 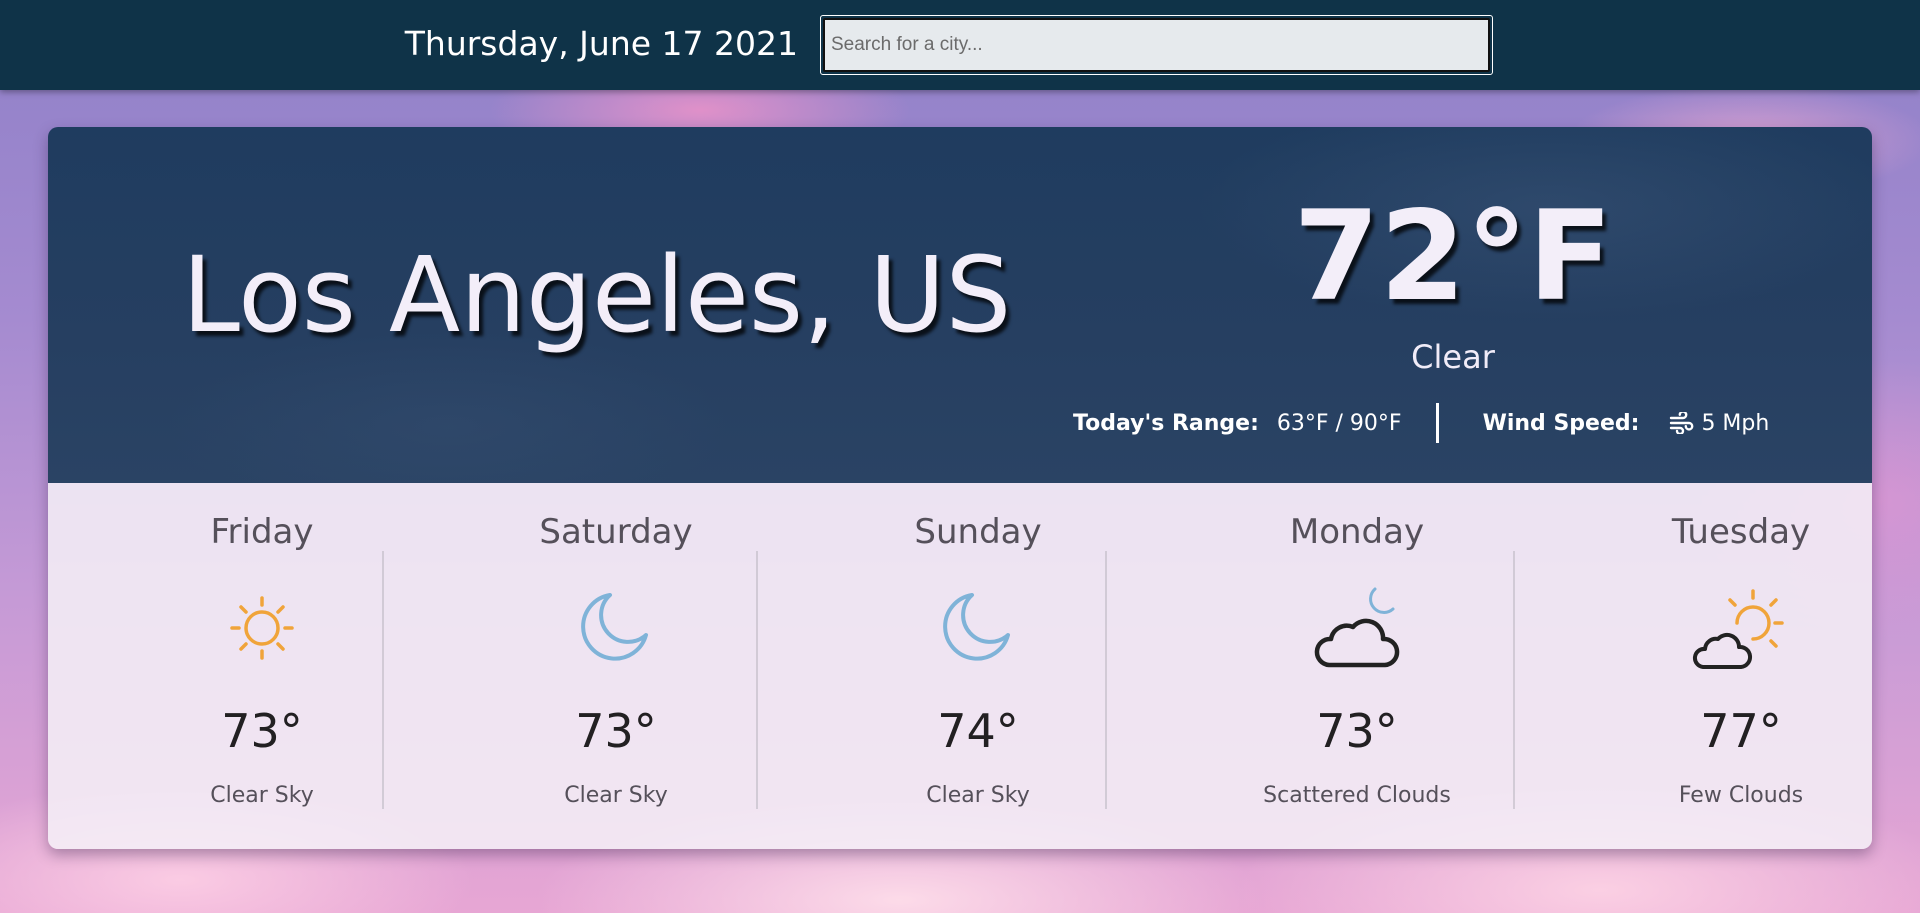 I want to click on forecast-day-name: Sunday, so click(x=978, y=532).